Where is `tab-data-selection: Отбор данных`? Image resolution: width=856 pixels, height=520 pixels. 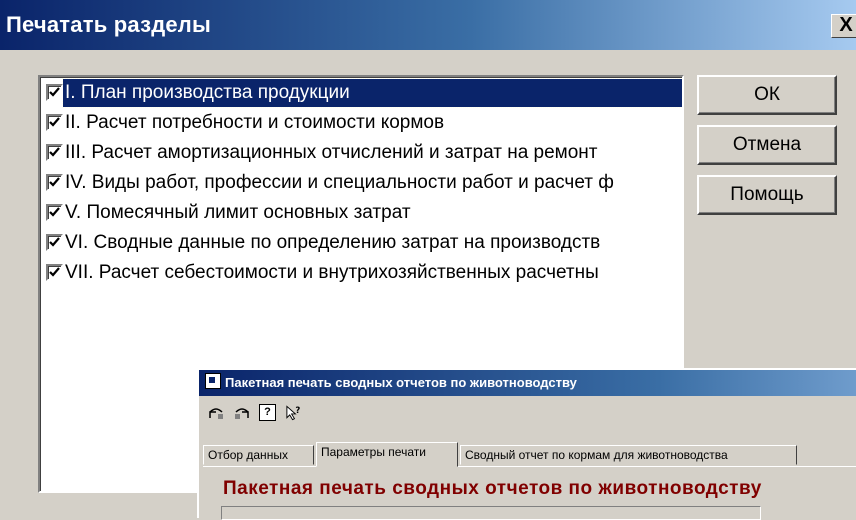 tab-data-selection: Отбор данных is located at coordinates (258, 455).